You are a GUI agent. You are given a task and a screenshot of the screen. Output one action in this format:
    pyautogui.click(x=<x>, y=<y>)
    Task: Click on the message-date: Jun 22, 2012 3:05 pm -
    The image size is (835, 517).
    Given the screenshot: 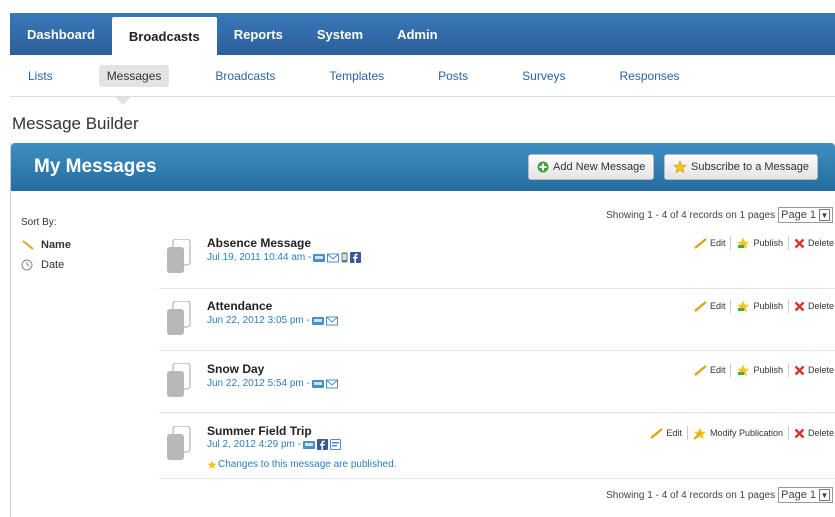 What is the action you would take?
    pyautogui.click(x=258, y=320)
    